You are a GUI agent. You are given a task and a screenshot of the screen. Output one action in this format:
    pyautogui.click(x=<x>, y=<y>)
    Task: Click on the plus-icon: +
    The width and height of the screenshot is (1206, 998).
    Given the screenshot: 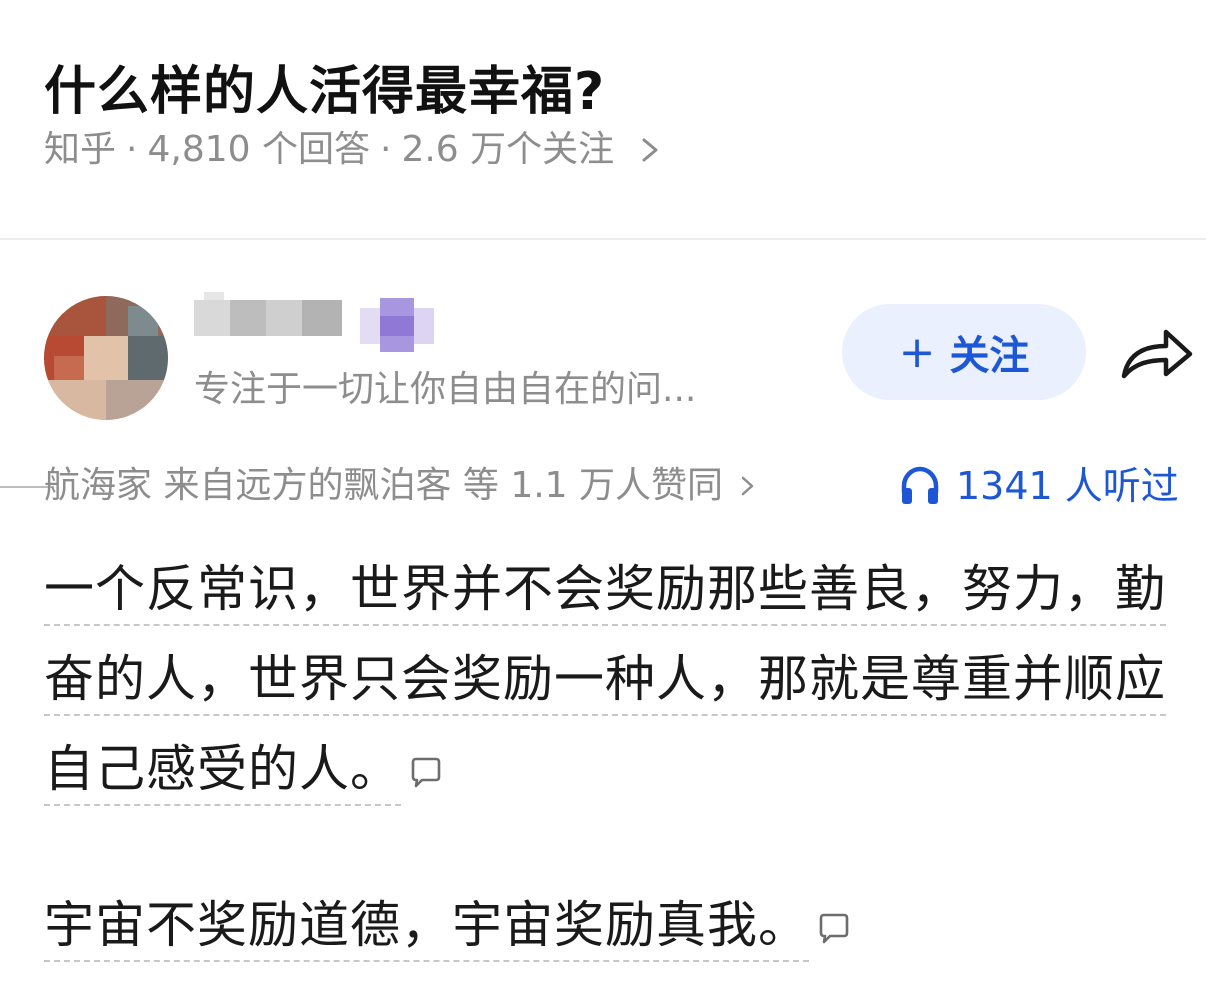 What is the action you would take?
    pyautogui.click(x=917, y=352)
    